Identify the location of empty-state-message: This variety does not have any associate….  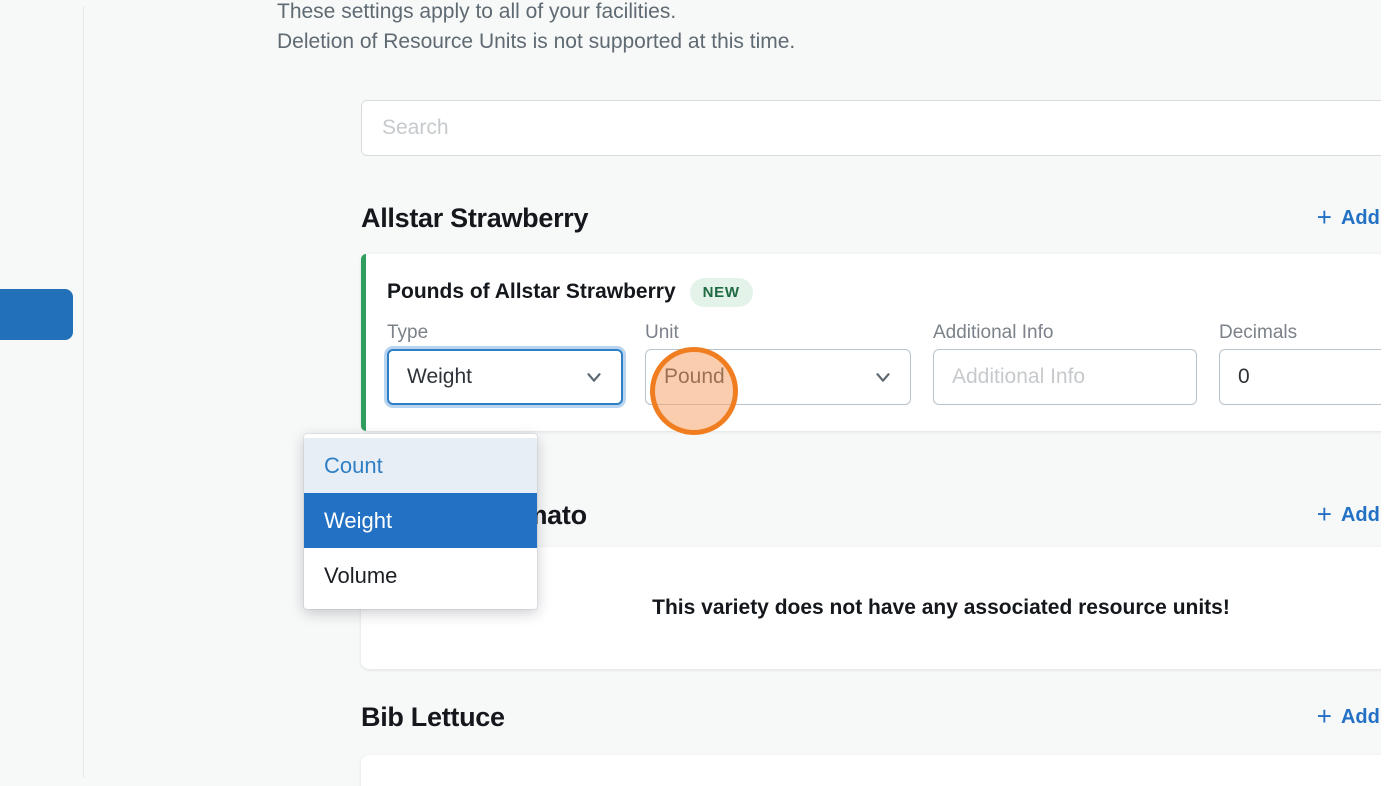
(941, 607).